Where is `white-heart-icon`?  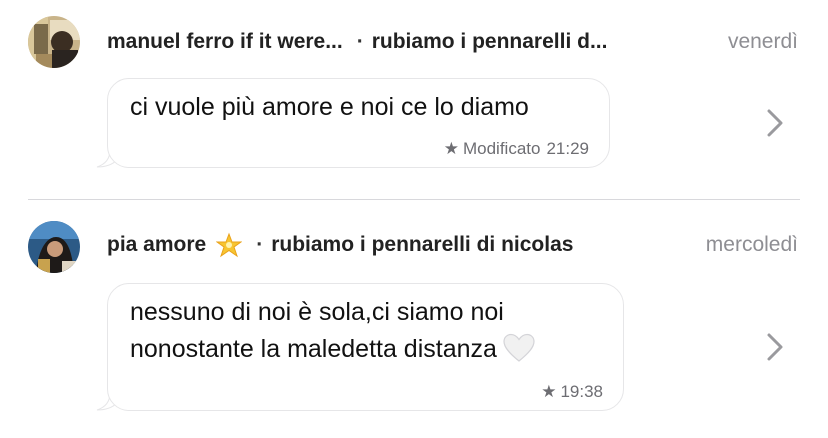 white-heart-icon is located at coordinates (519, 347).